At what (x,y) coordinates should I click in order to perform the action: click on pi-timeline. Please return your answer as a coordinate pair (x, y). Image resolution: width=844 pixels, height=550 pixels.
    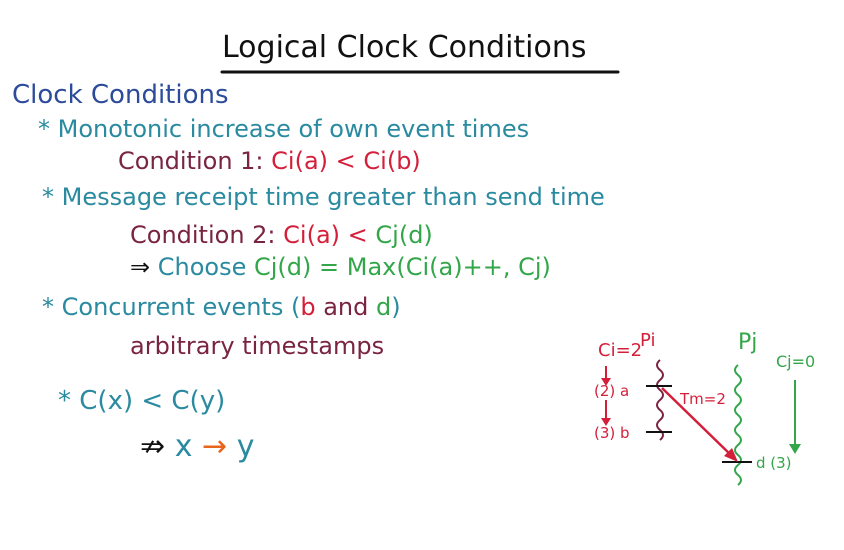
    Looking at the image, I should click on (660, 400).